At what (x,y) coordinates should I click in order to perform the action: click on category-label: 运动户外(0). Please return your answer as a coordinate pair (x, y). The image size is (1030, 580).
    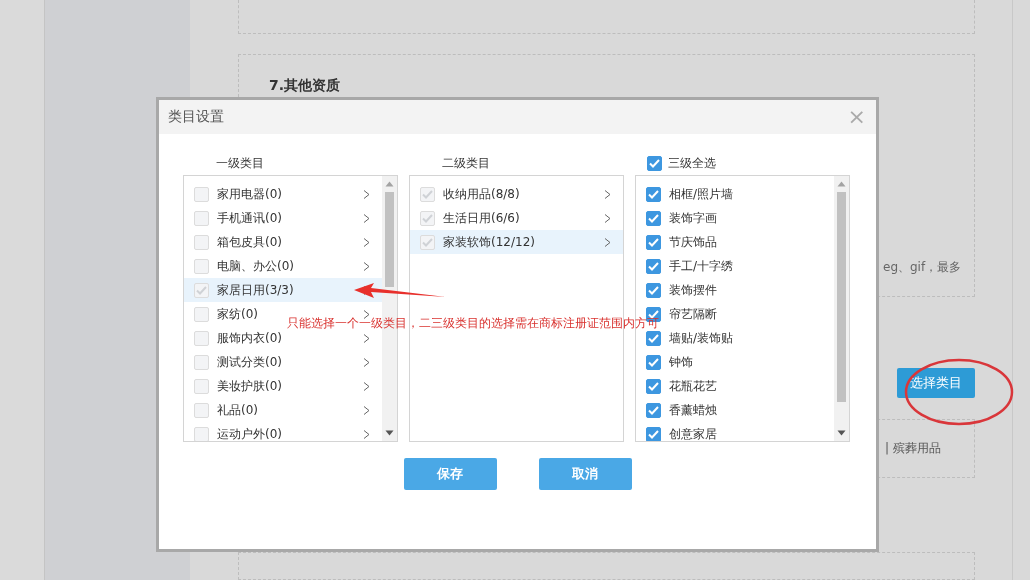
    Looking at the image, I should click on (249, 433).